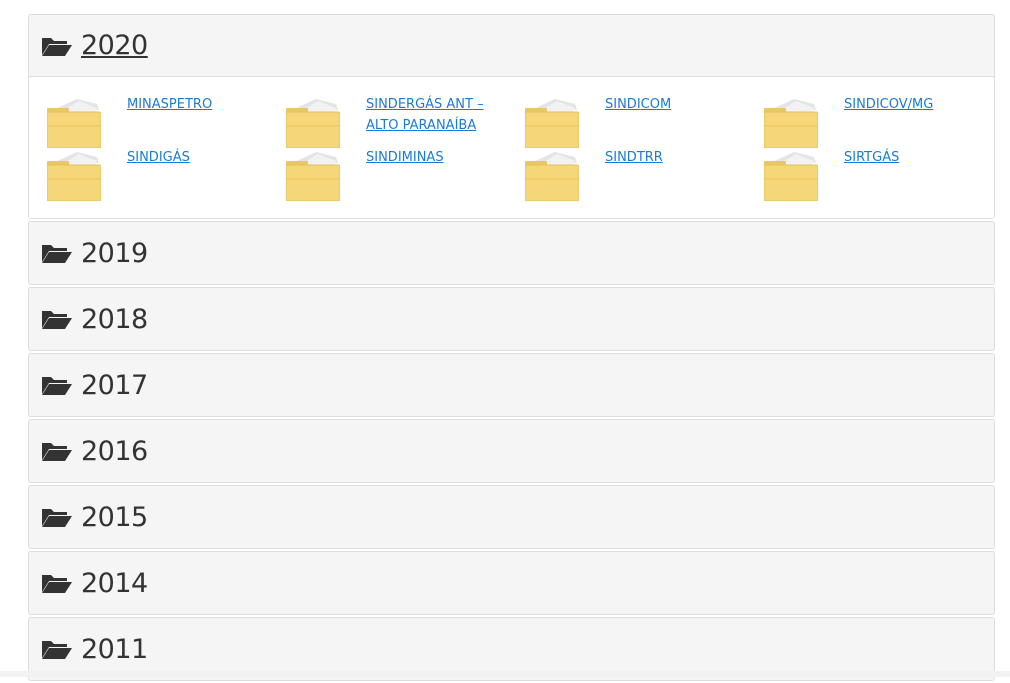 Image resolution: width=1010 pixels, height=683 pixels. What do you see at coordinates (114, 649) in the screenshot?
I see `accordion-year-title: 2011` at bounding box center [114, 649].